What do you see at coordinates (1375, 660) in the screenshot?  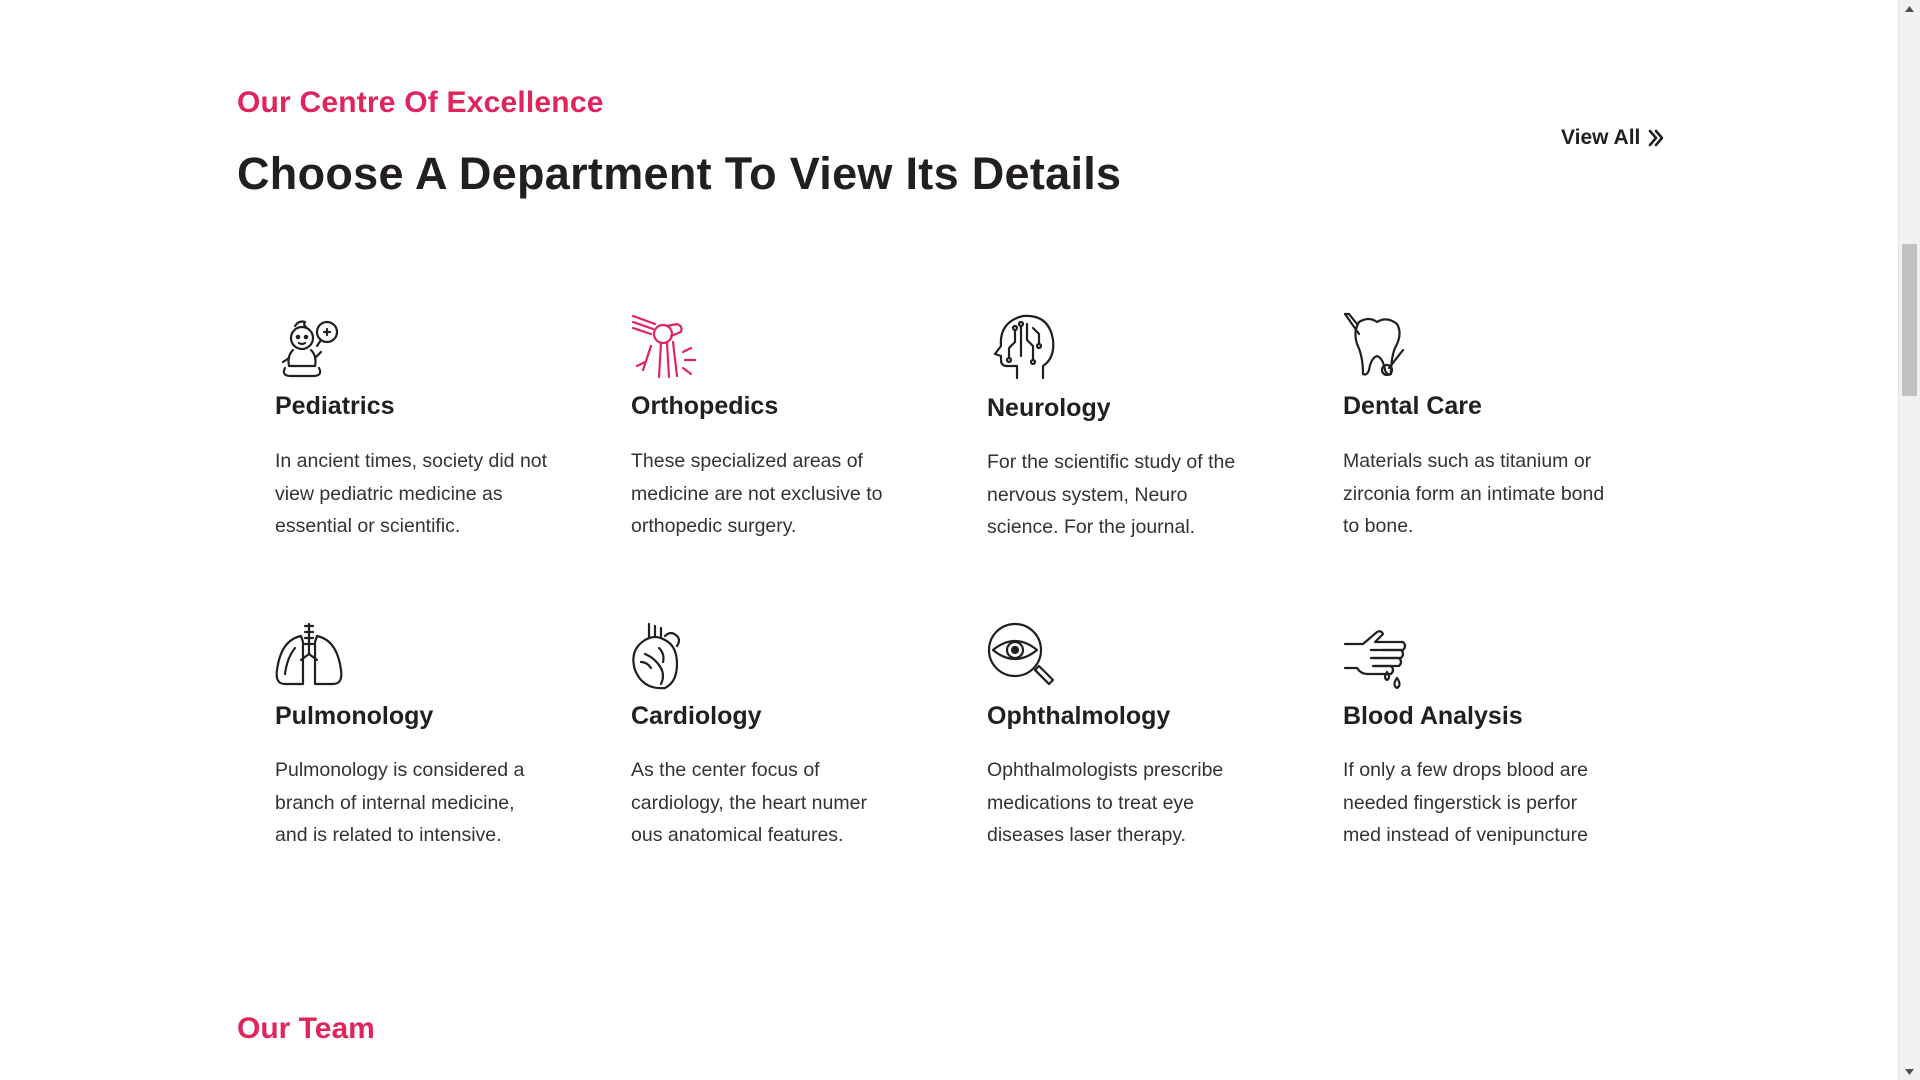 I see `finger-blood-drop-icon` at bounding box center [1375, 660].